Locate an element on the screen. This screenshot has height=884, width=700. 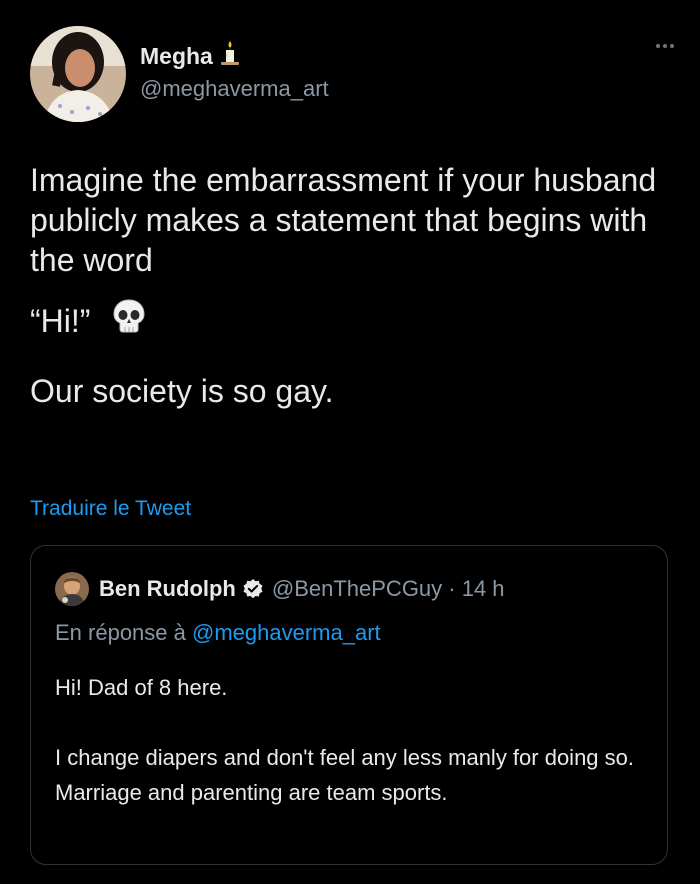
author-display-name-text: Megha is located at coordinates (176, 55).